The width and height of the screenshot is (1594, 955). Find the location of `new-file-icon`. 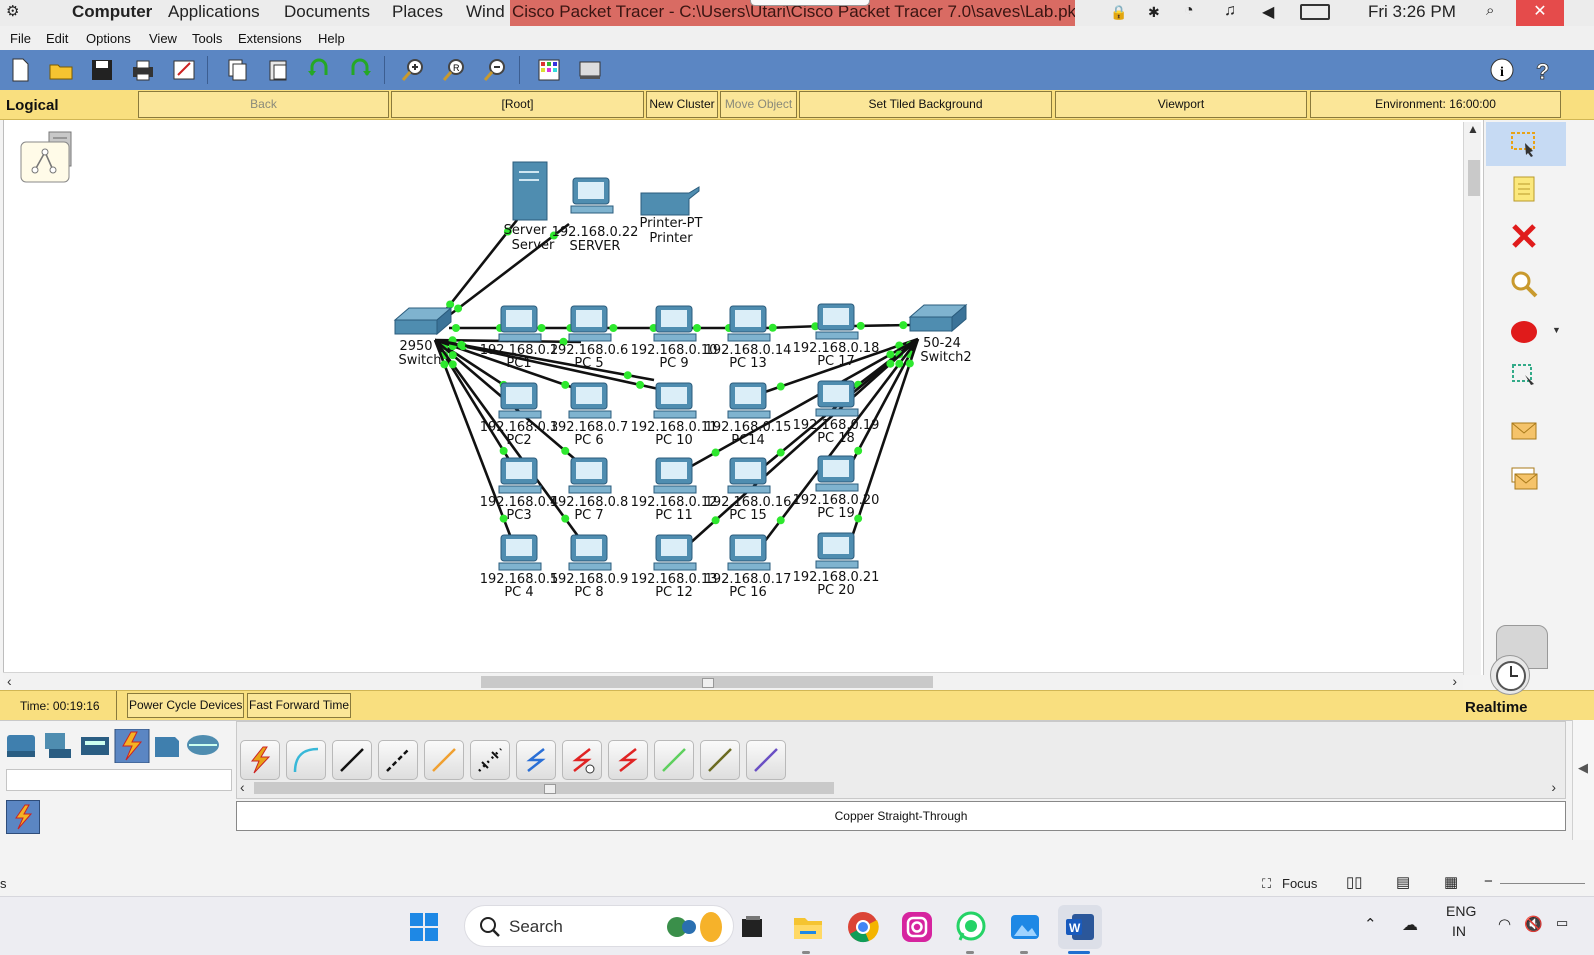

new-file-icon is located at coordinates (20, 70).